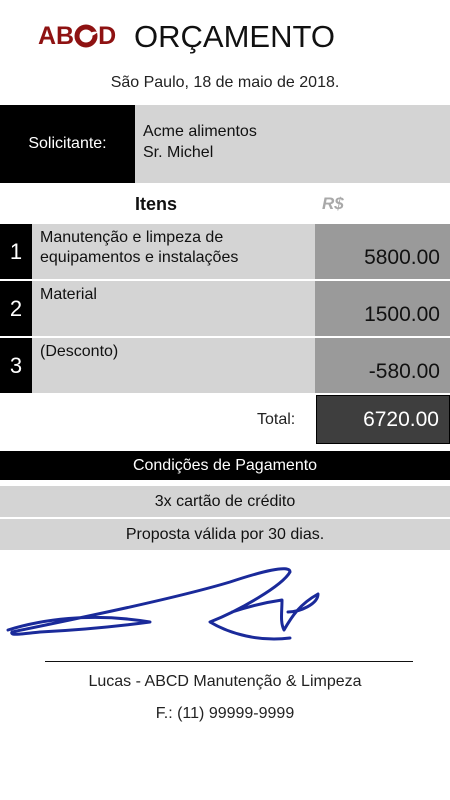 The width and height of the screenshot is (450, 800). I want to click on company-logo: AB D, so click(77, 36).